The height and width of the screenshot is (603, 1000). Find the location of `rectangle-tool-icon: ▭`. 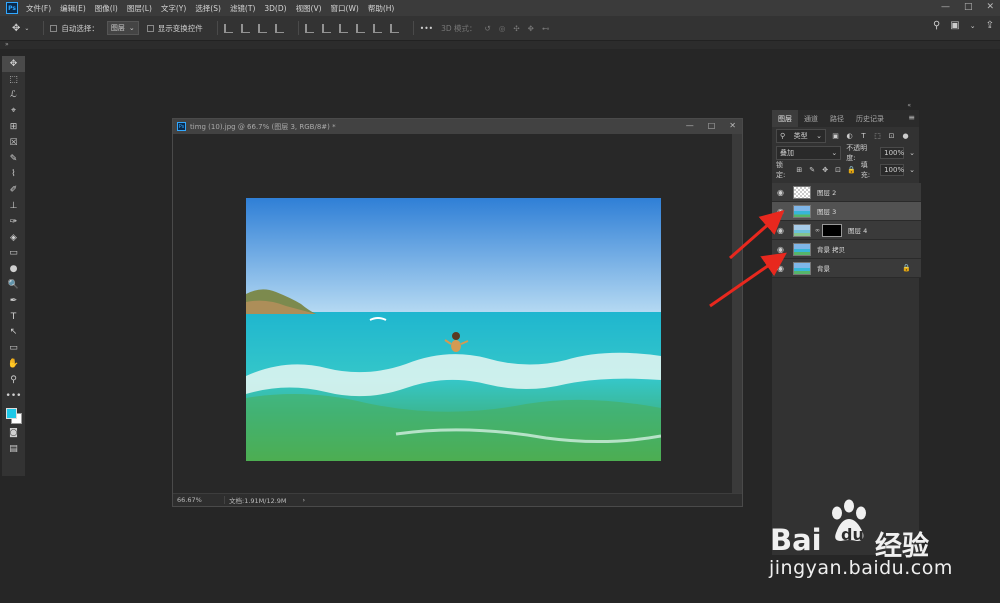

rectangle-tool-icon: ▭ is located at coordinates (13, 348).